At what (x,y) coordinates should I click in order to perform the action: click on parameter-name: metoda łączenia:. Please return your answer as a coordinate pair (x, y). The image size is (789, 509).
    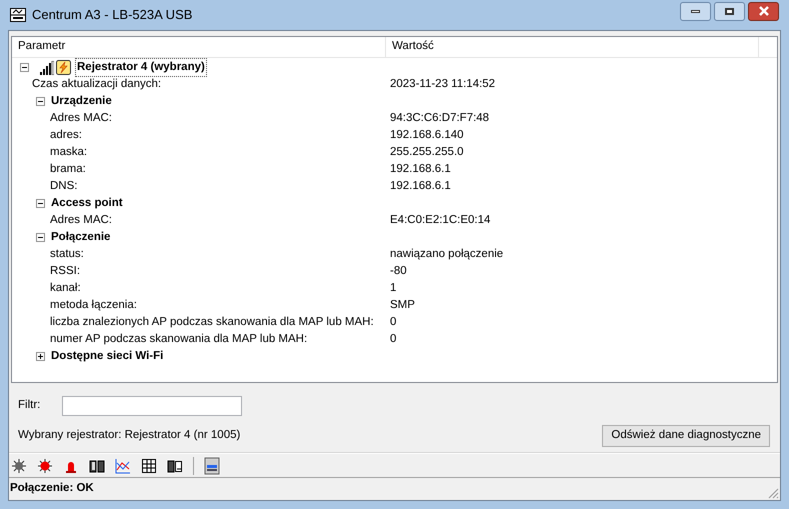
    Looking at the image, I should click on (93, 304).